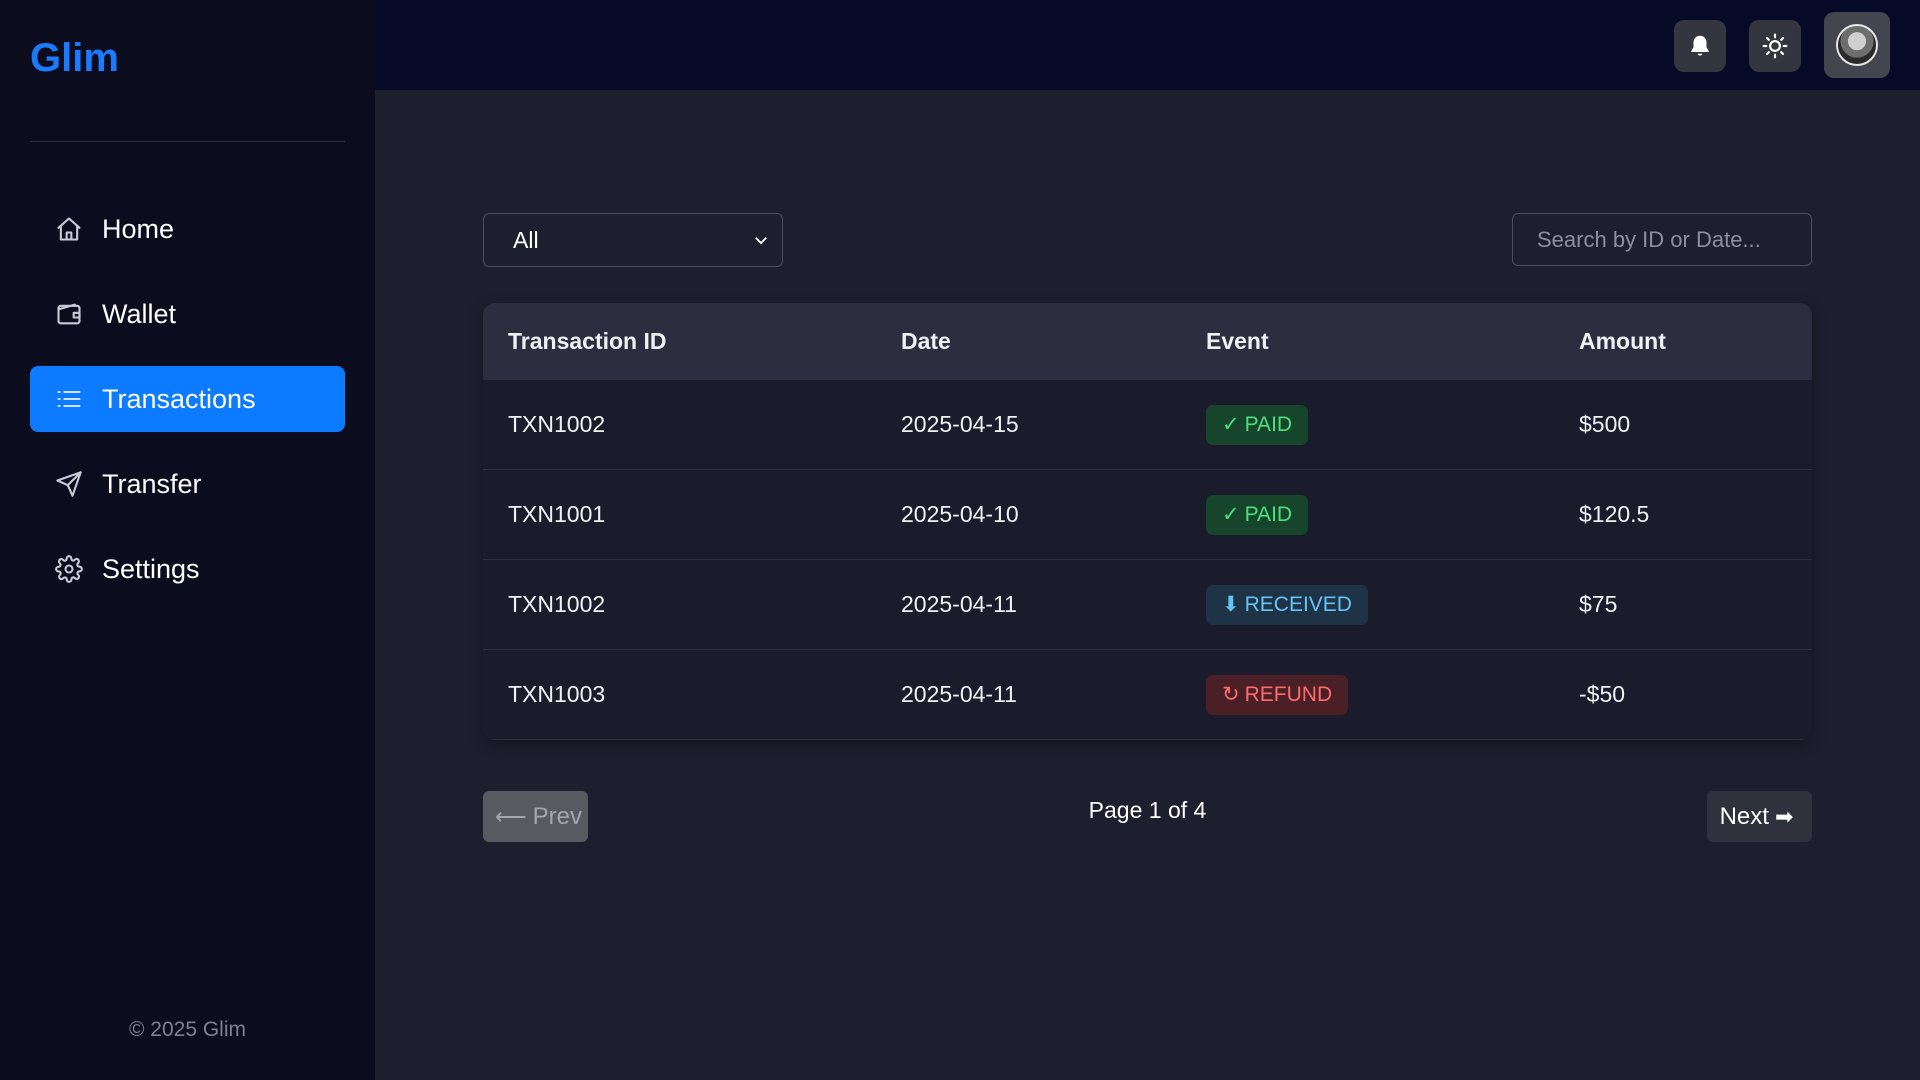 This screenshot has width=1920, height=1080. Describe the element at coordinates (1298, 604) in the screenshot. I see `status-badge-label: RECEIVED` at that location.